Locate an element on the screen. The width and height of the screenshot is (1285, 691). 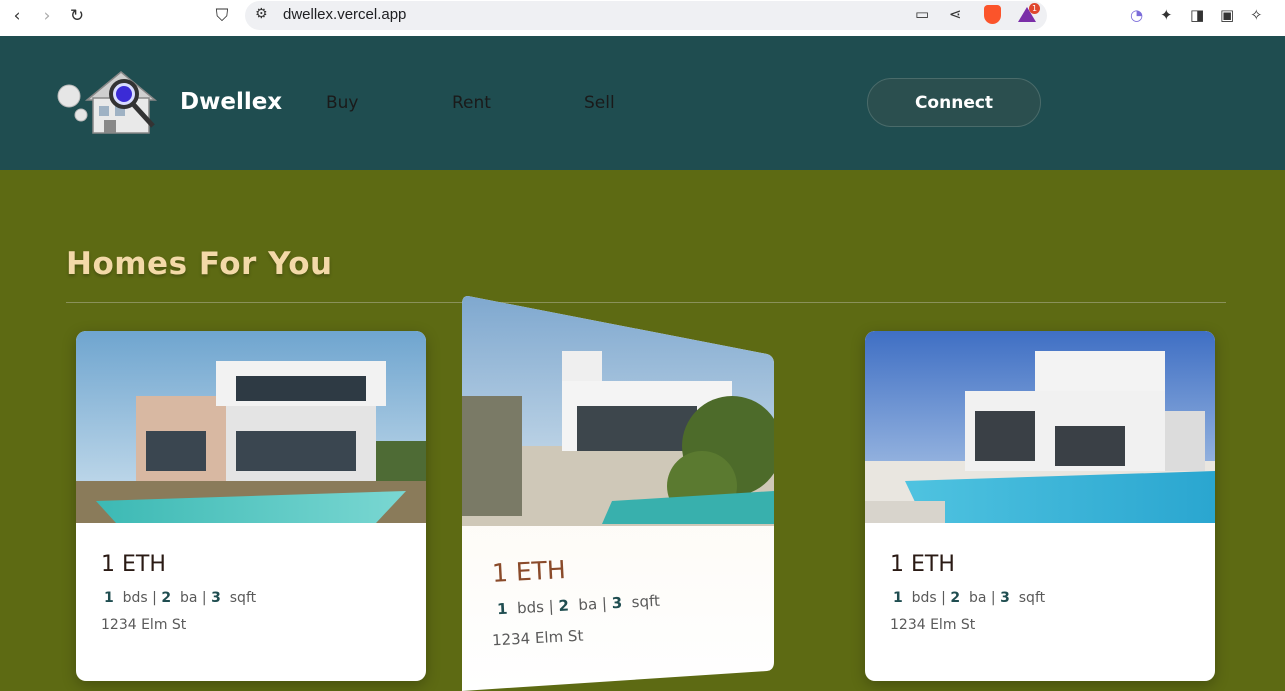
forward-icon: › is located at coordinates (47, 16).